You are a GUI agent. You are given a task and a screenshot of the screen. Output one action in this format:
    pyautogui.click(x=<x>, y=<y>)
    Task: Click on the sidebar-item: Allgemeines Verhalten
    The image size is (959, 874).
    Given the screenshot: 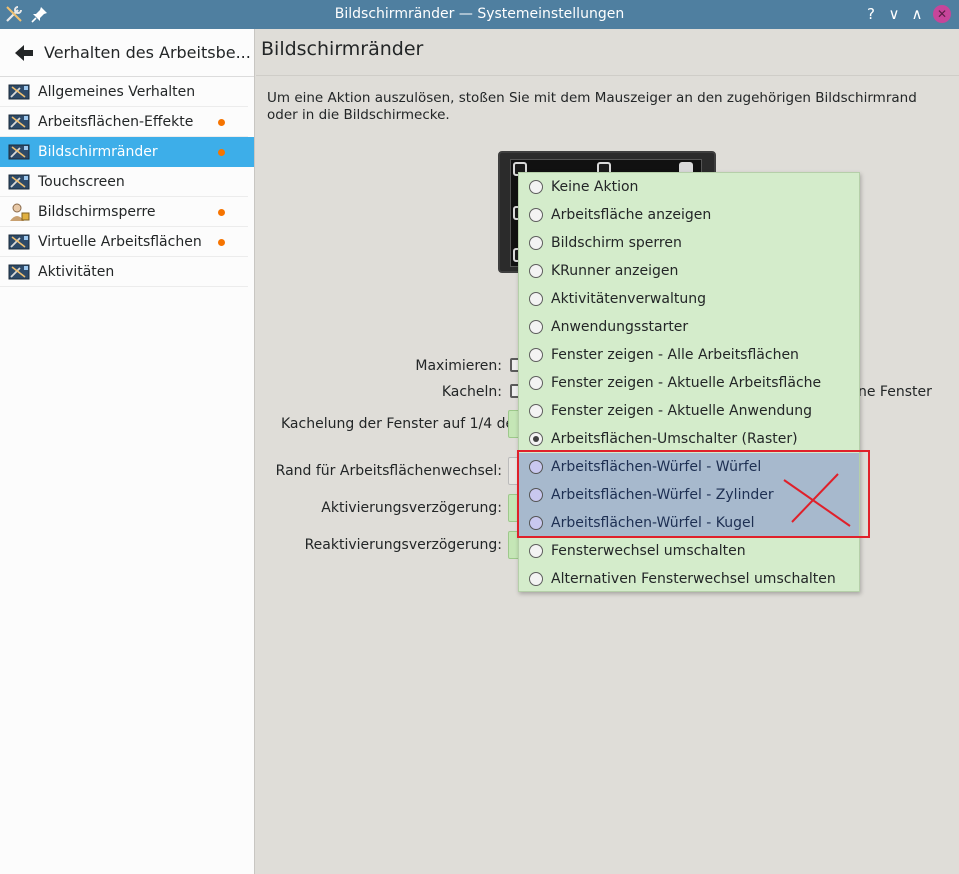 What is the action you would take?
    pyautogui.click(x=124, y=92)
    